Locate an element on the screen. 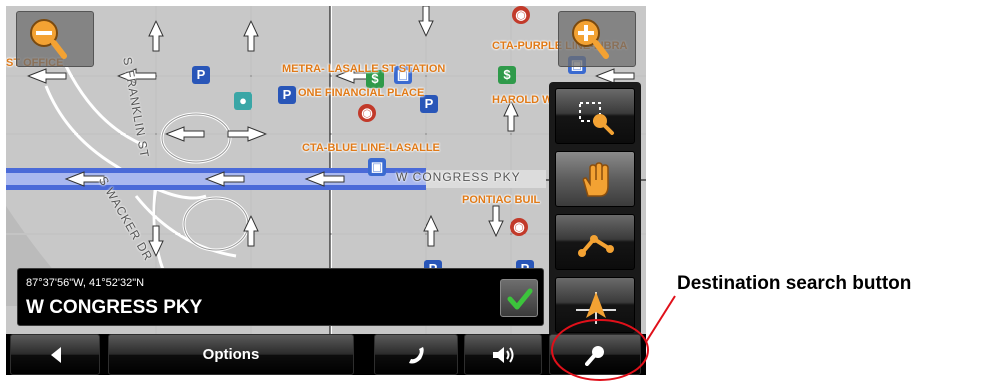 This screenshot has height=385, width=1006. zoom-in-icon is located at coordinates (590, 39).